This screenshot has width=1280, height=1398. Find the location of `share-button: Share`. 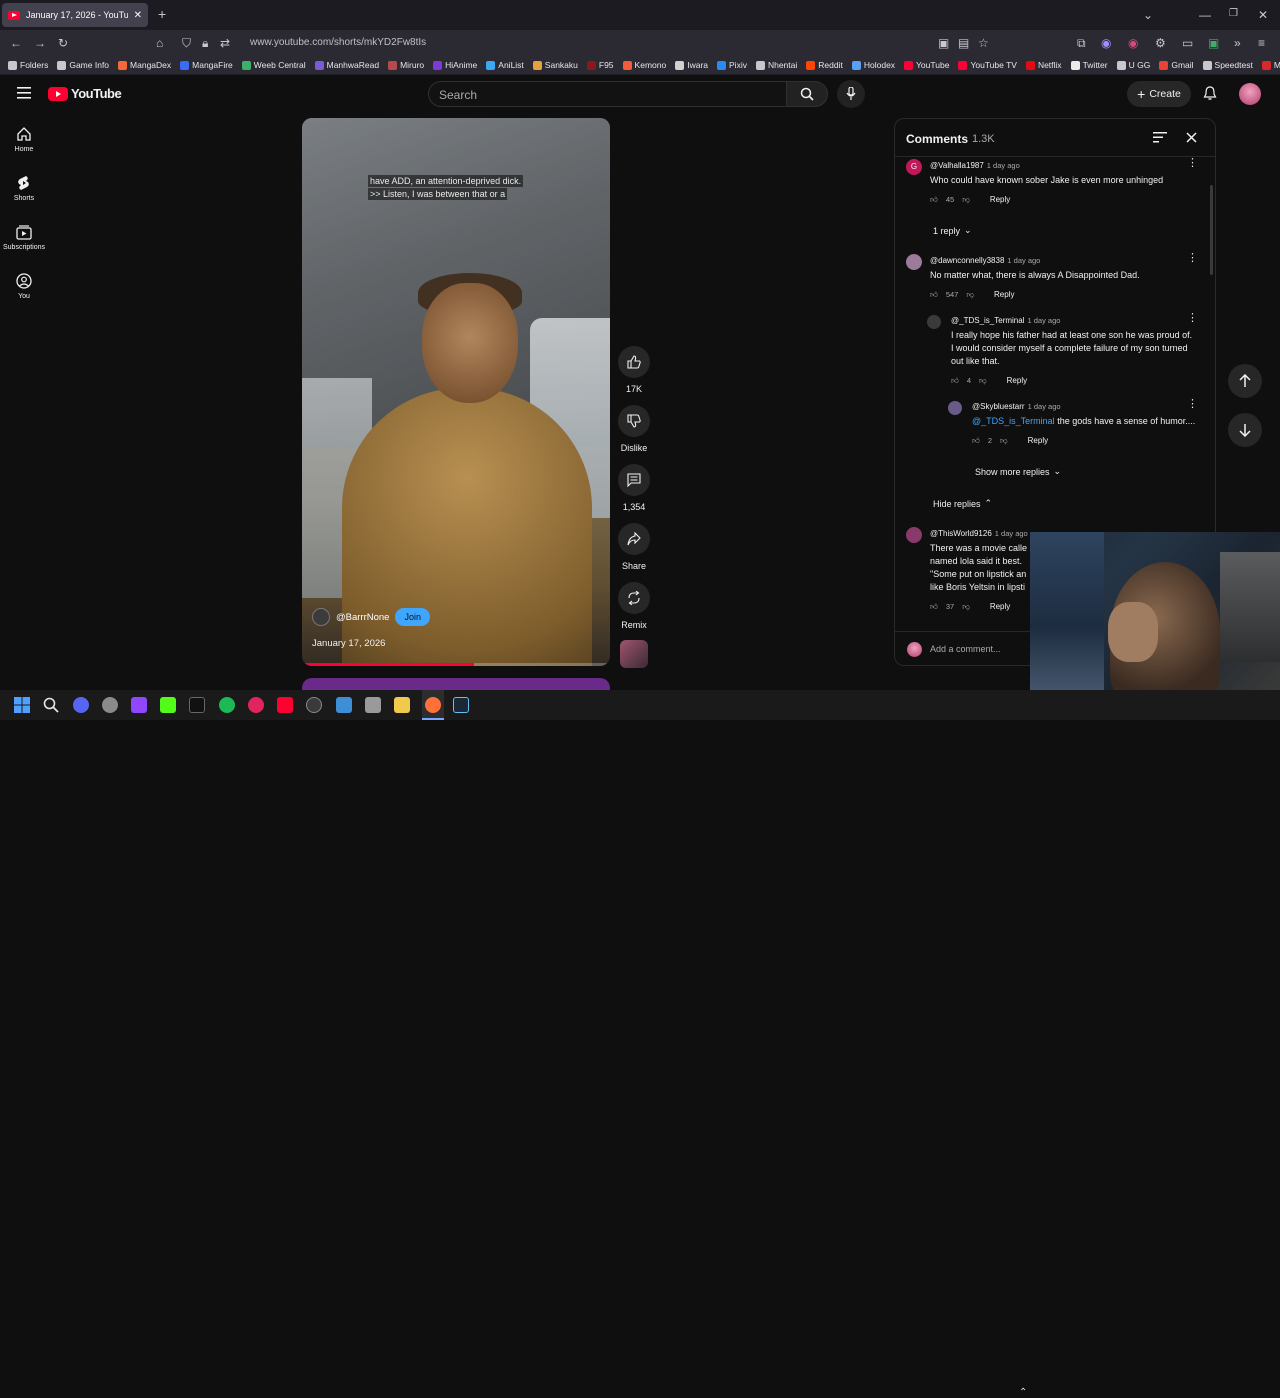

share-button: Share is located at coordinates (634, 547).